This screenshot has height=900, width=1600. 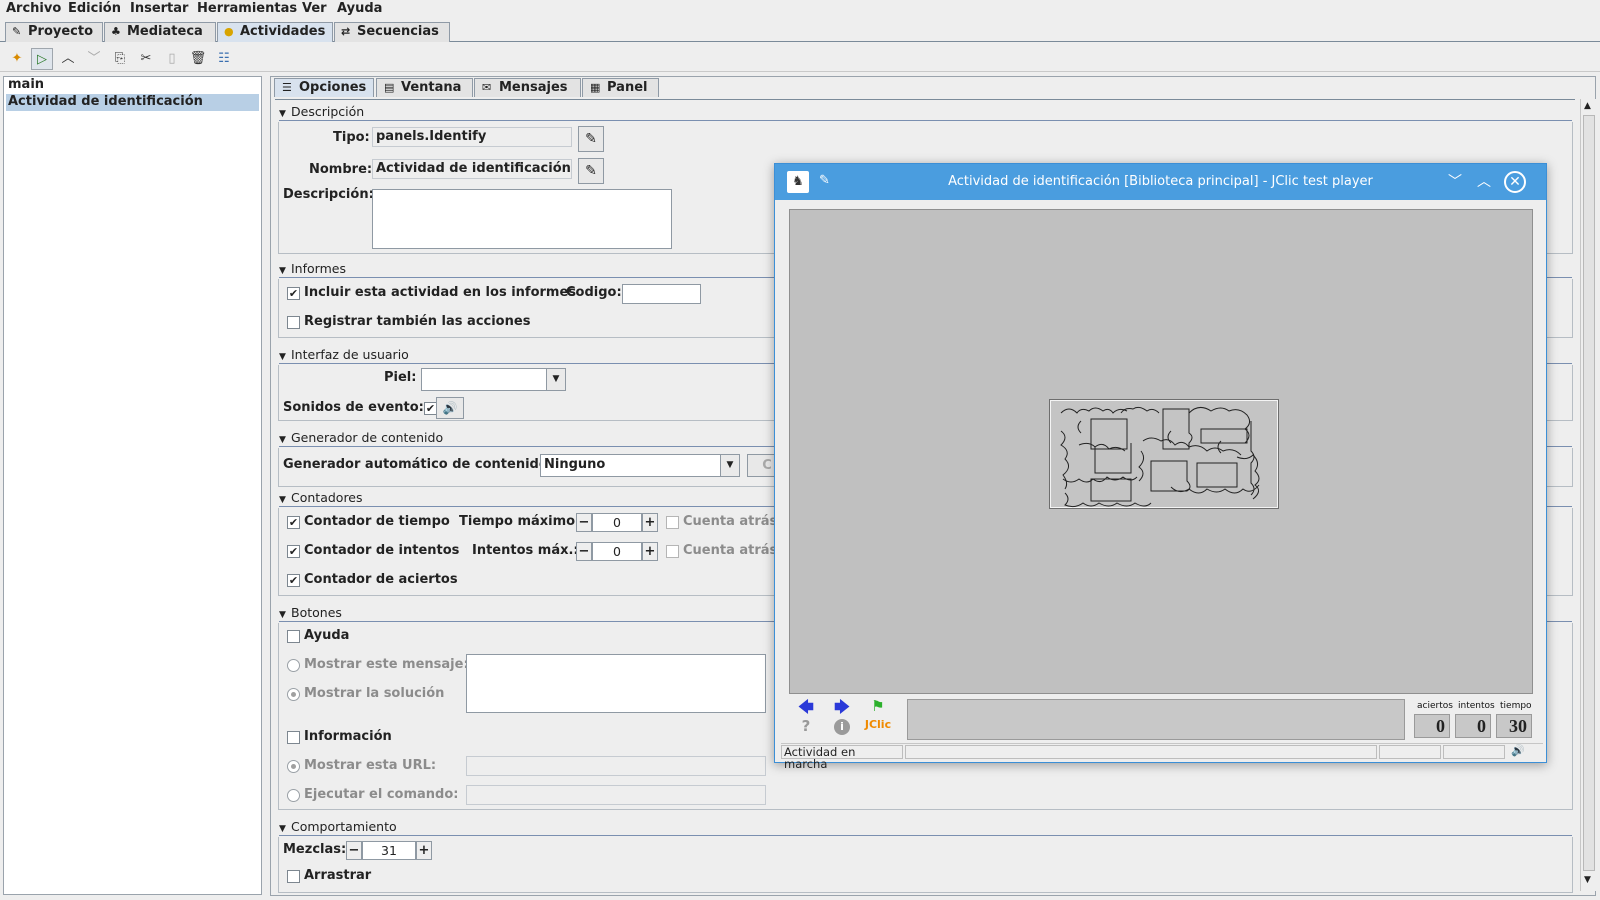 I want to click on generador-combo: Ninguno ▼, so click(x=640, y=465).